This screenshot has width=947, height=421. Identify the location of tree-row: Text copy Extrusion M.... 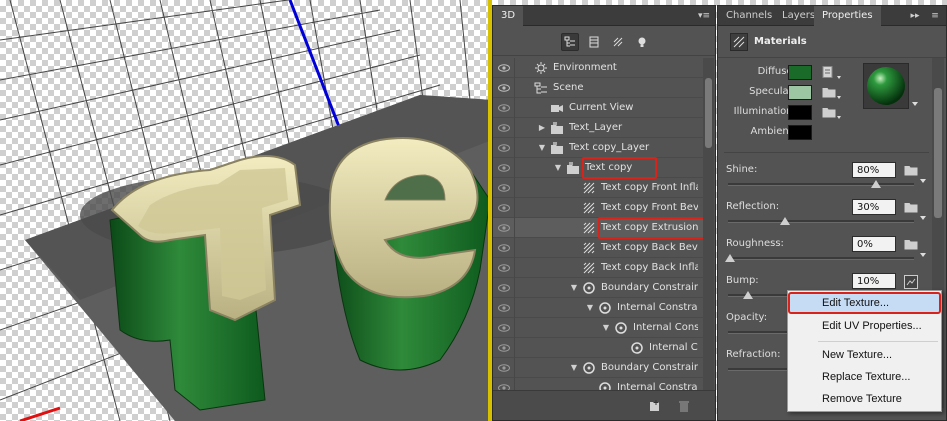
(598, 228).